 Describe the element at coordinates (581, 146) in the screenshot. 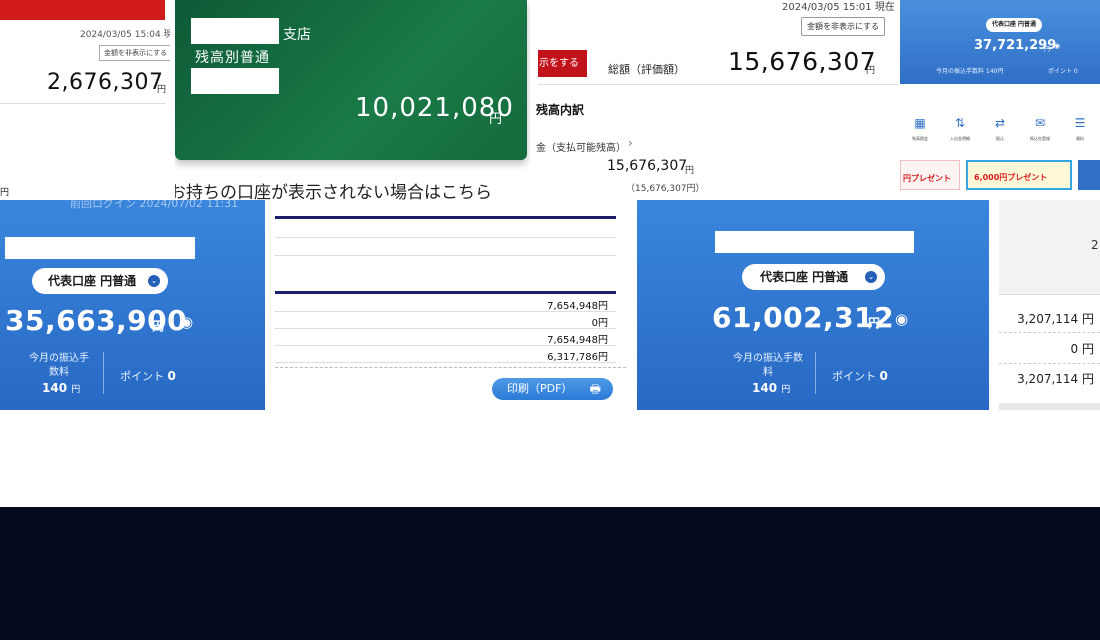

I see `balance-item-label: 金（支払可能残高）` at that location.